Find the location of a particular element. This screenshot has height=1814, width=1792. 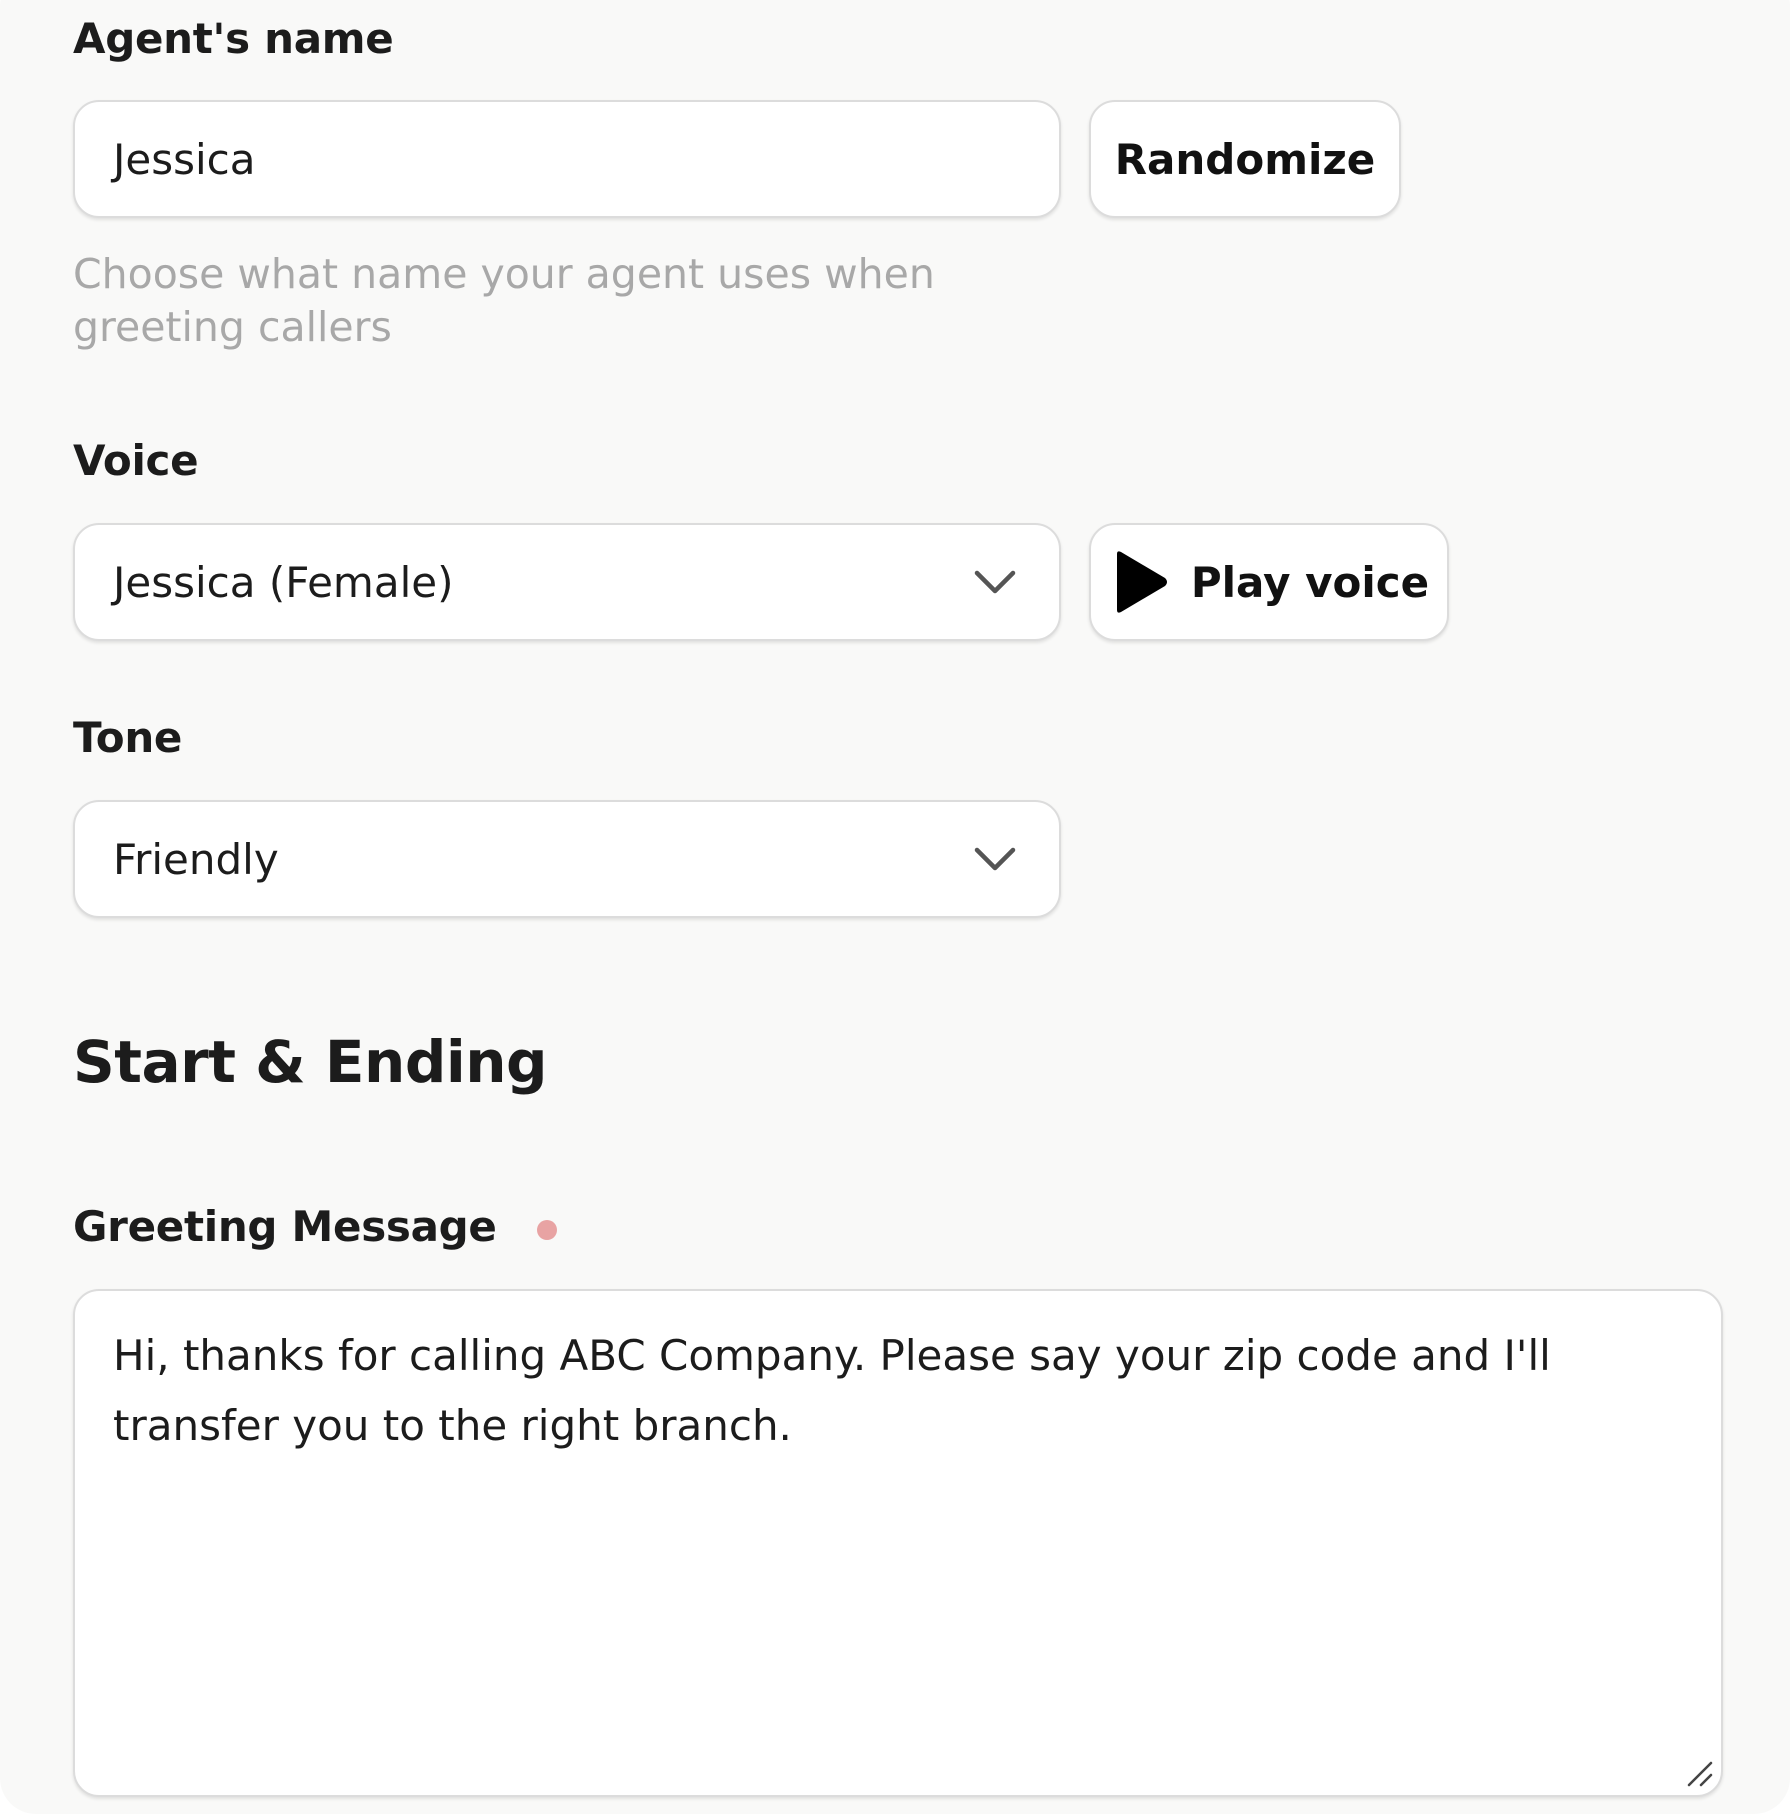

agent-name-input: Jessica is located at coordinates (567, 159).